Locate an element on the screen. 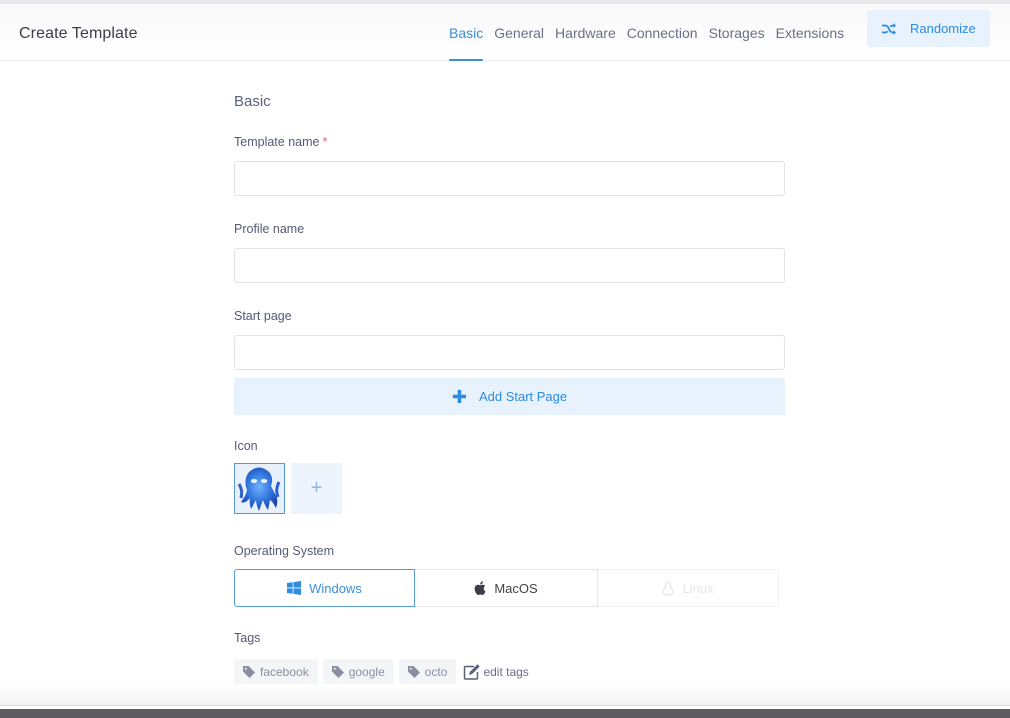 Image resolution: width=1010 pixels, height=718 pixels. add-start-page-button: ✚ Add Start Page is located at coordinates (509, 396).